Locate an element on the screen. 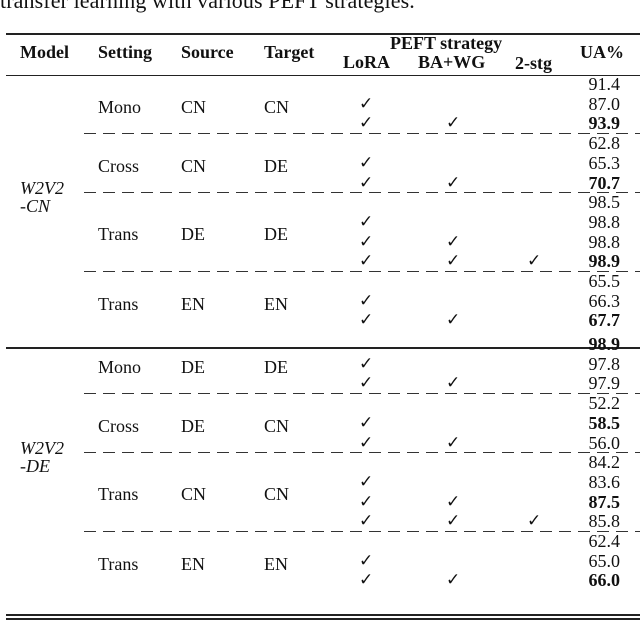  header-lora: LoRA is located at coordinates (367, 62).